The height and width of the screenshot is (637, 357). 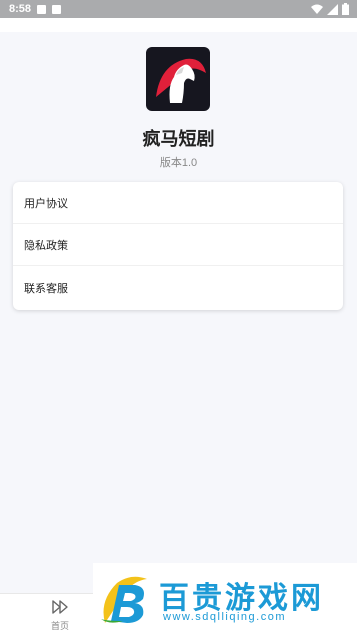 What do you see at coordinates (178, 203) in the screenshot?
I see `menu-item-user-agreement: 用户协议` at bounding box center [178, 203].